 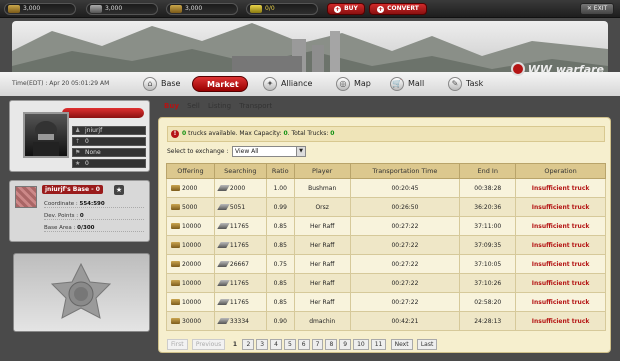 I want to click on tab-listing: Listing, so click(x=219, y=106).